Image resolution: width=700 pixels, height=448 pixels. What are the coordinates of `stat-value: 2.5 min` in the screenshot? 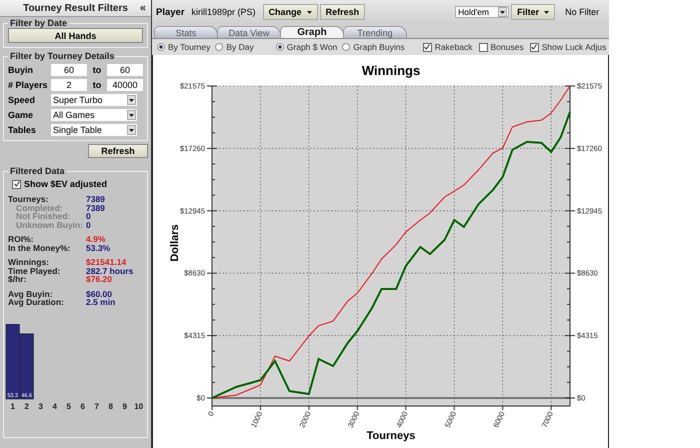 It's located at (101, 302).